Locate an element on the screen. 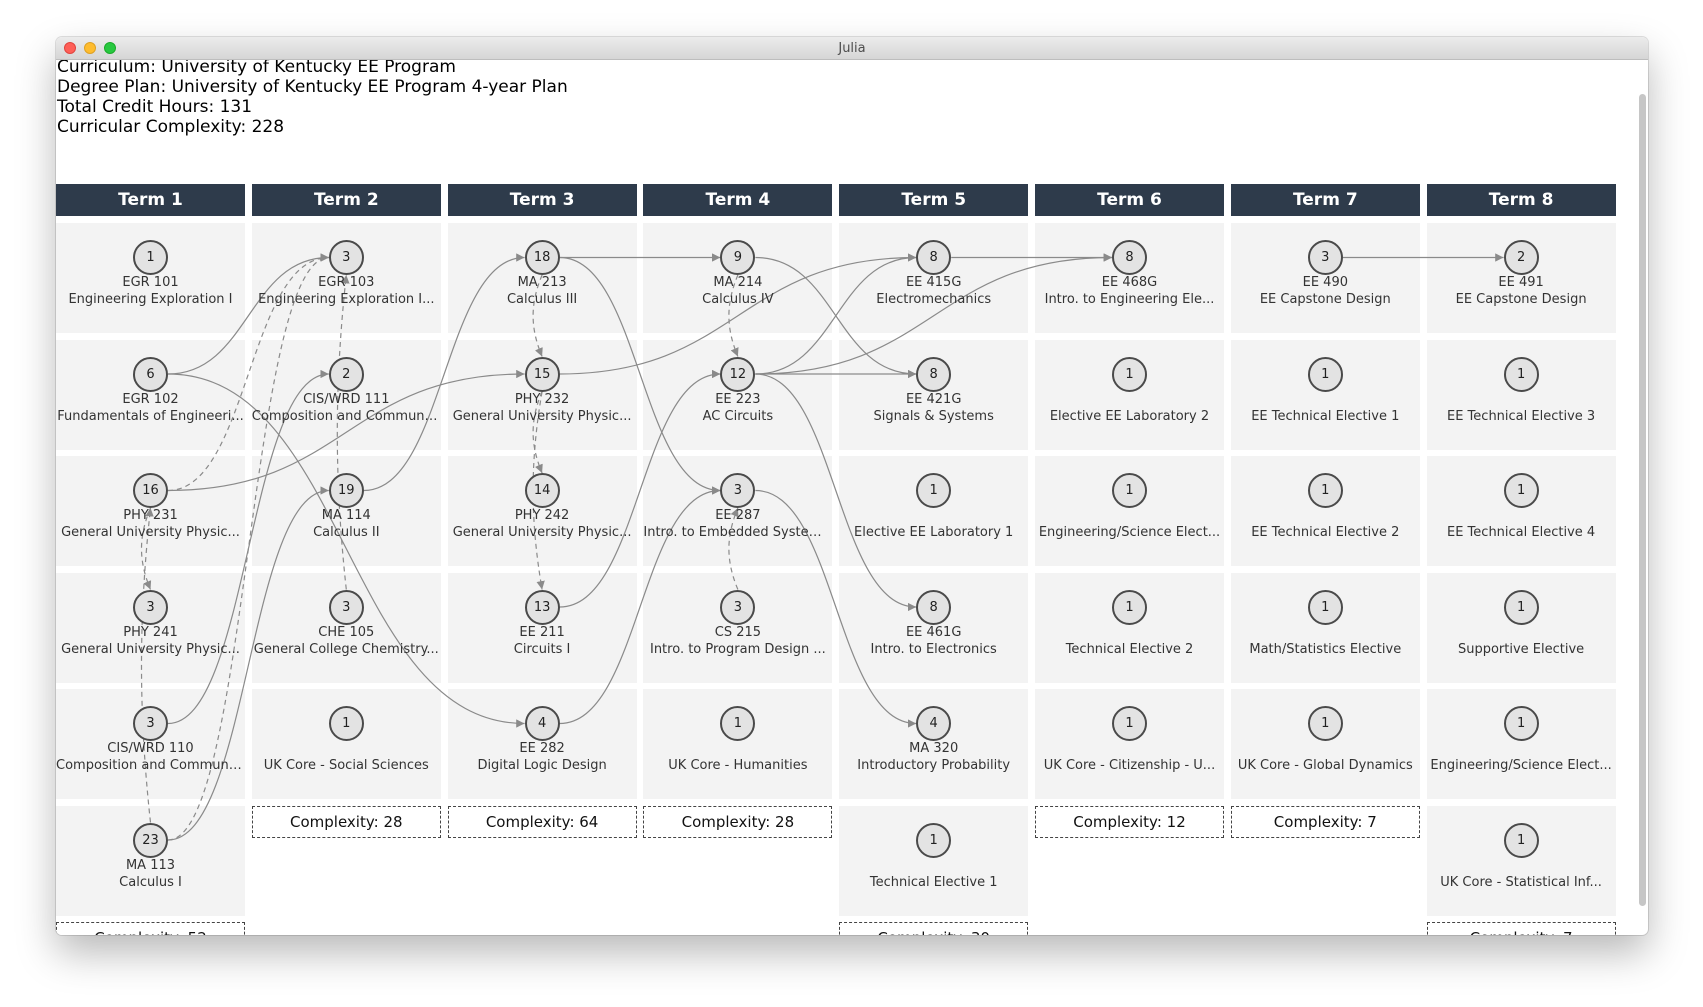 Image resolution: width=1703 pixels, height=1007 pixels. course-name: Circuits I is located at coordinates (542, 649).